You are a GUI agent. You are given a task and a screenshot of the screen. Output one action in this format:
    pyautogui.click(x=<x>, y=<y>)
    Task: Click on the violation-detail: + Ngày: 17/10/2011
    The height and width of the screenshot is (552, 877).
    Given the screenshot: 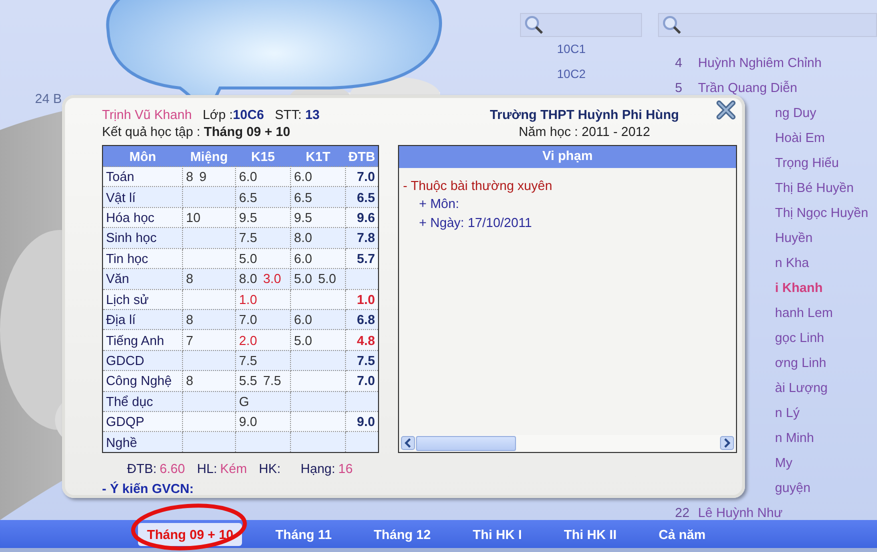 What is the action you would take?
    pyautogui.click(x=475, y=222)
    